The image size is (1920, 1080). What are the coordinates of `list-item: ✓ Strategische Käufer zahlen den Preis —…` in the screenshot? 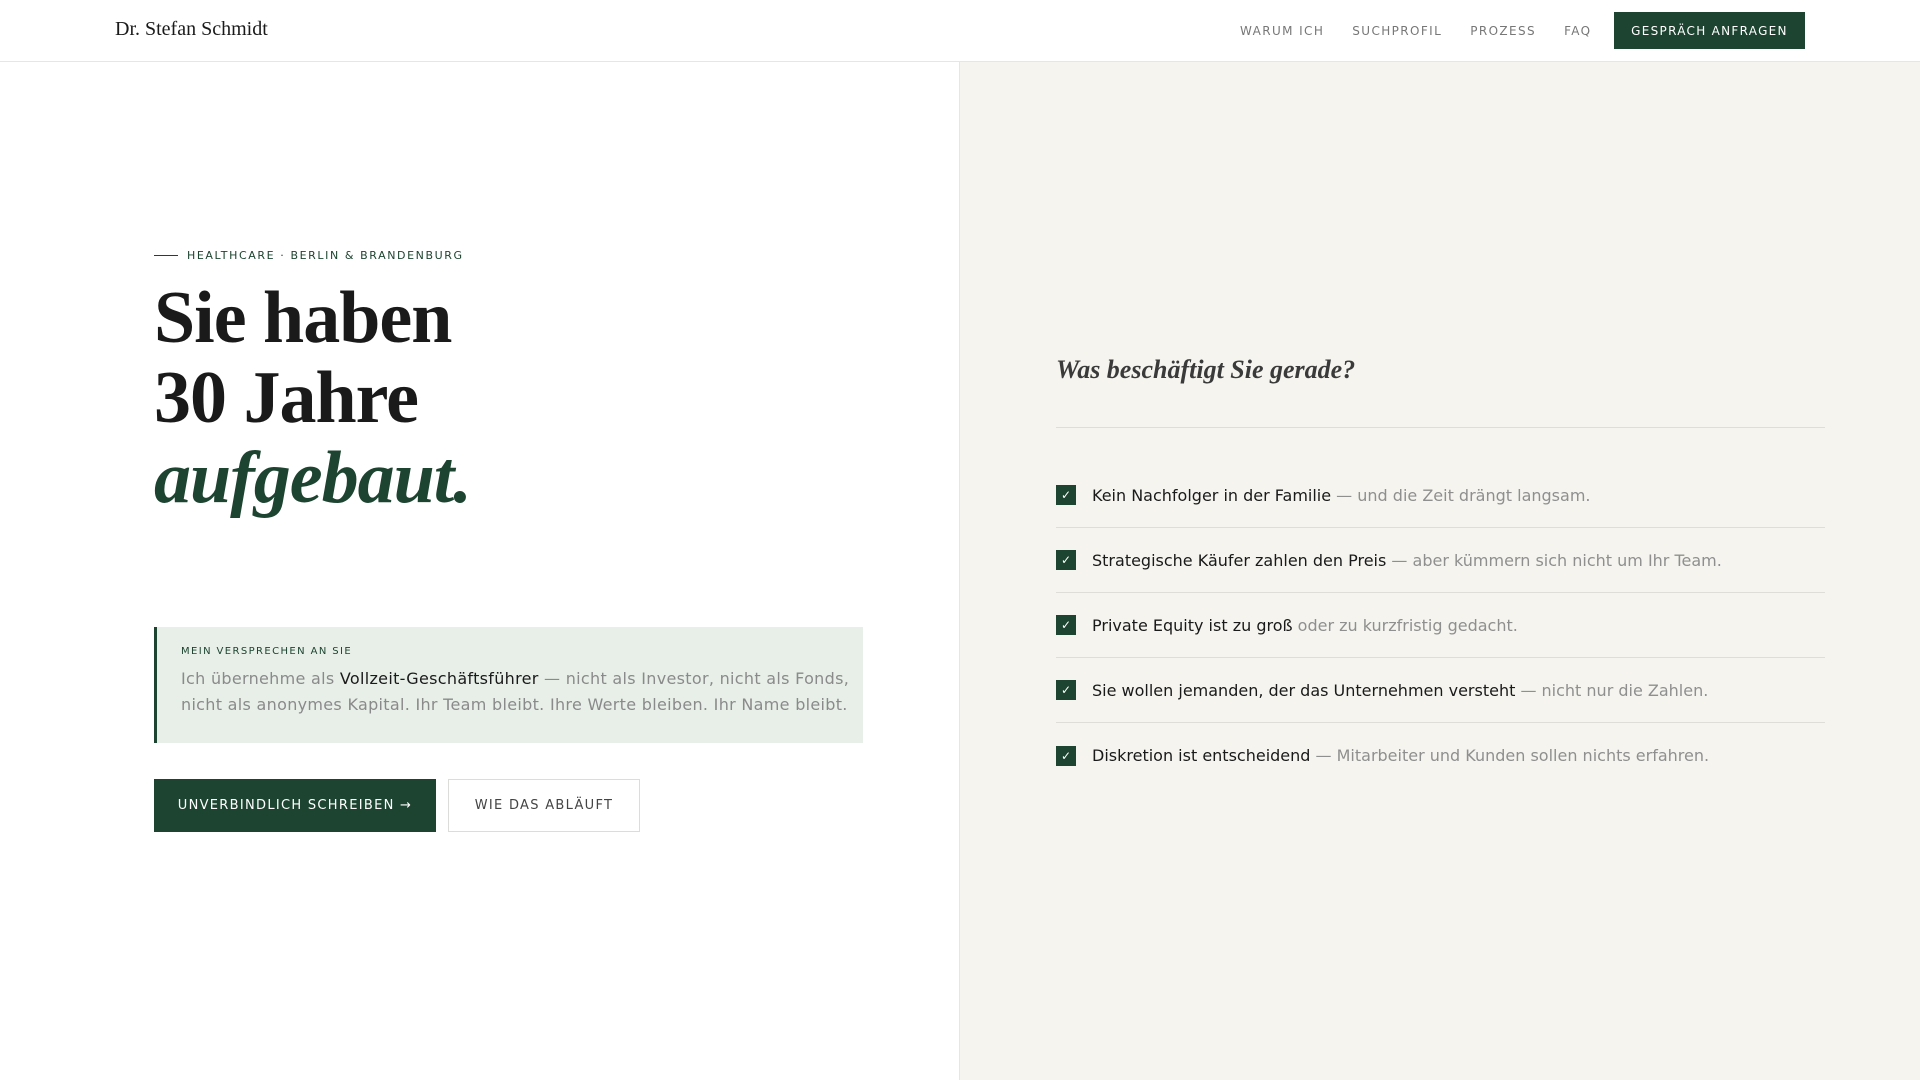 It's located at (1440, 560).